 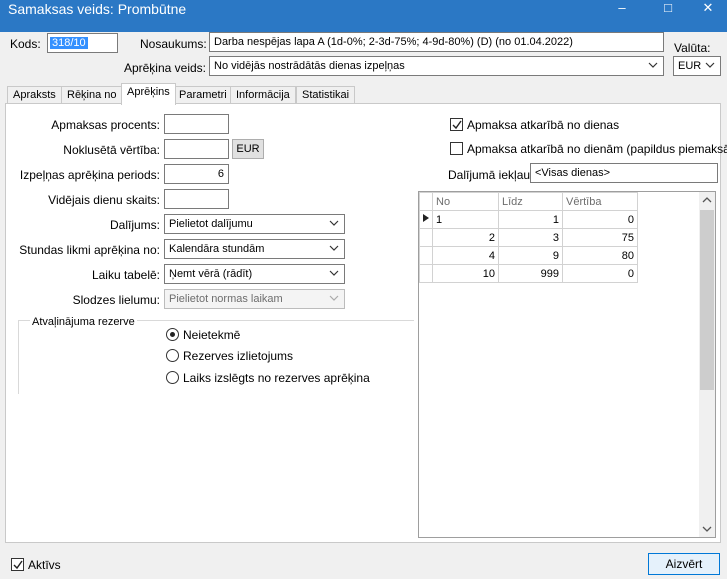 I want to click on slodzes-lielumu-select: Pielietot normas laikam, so click(x=254, y=299).